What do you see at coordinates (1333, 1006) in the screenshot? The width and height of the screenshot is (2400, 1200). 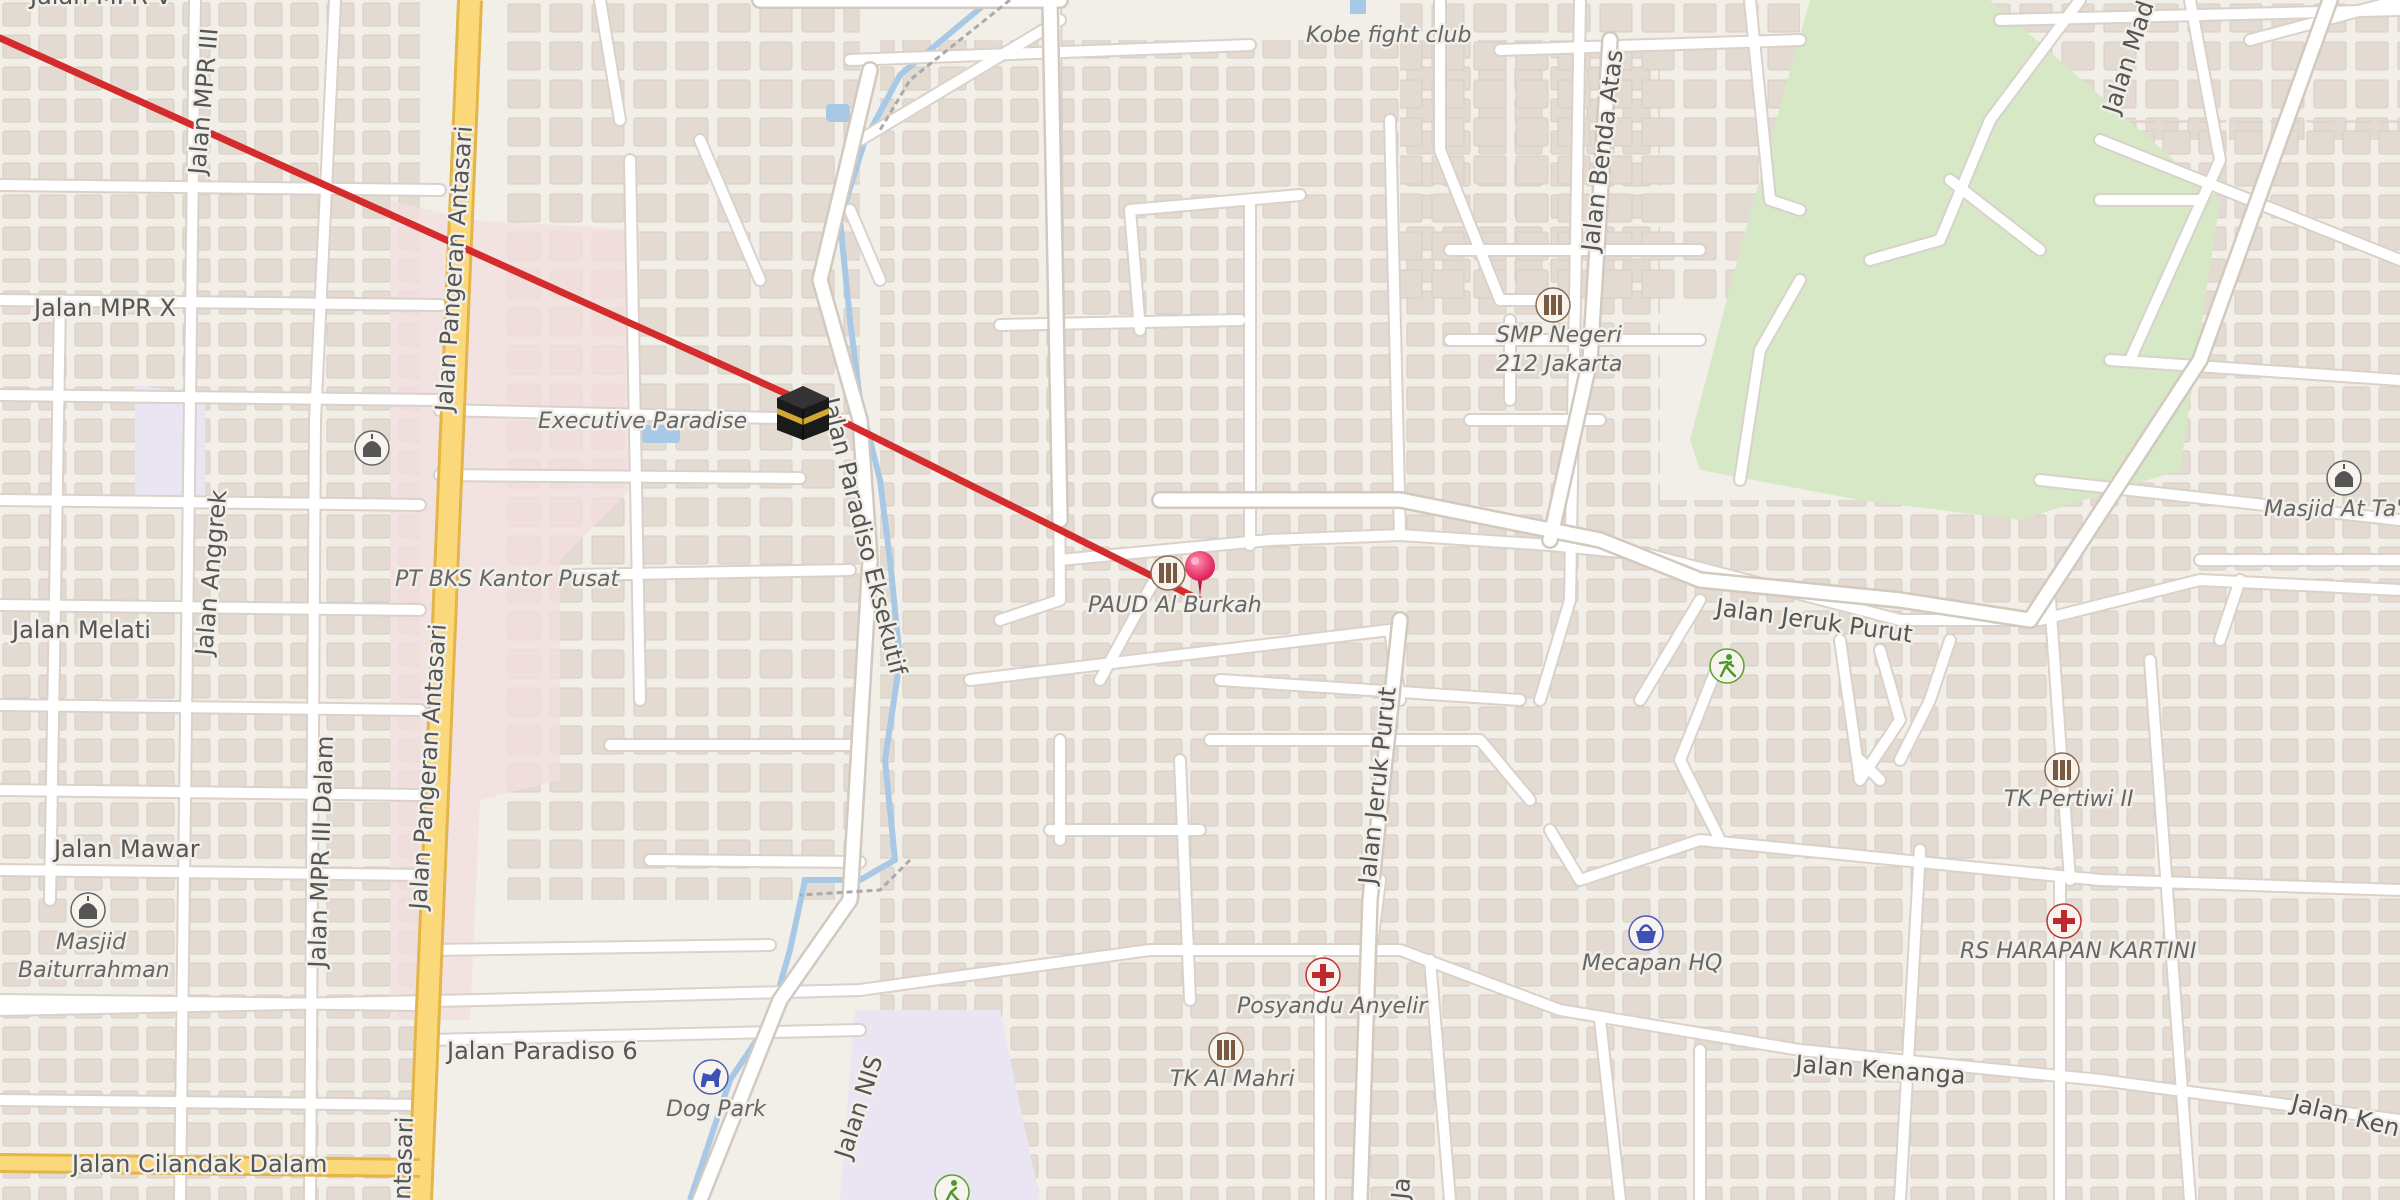 I see `poi-label-posyandu: Posyandu Anyelir` at bounding box center [1333, 1006].